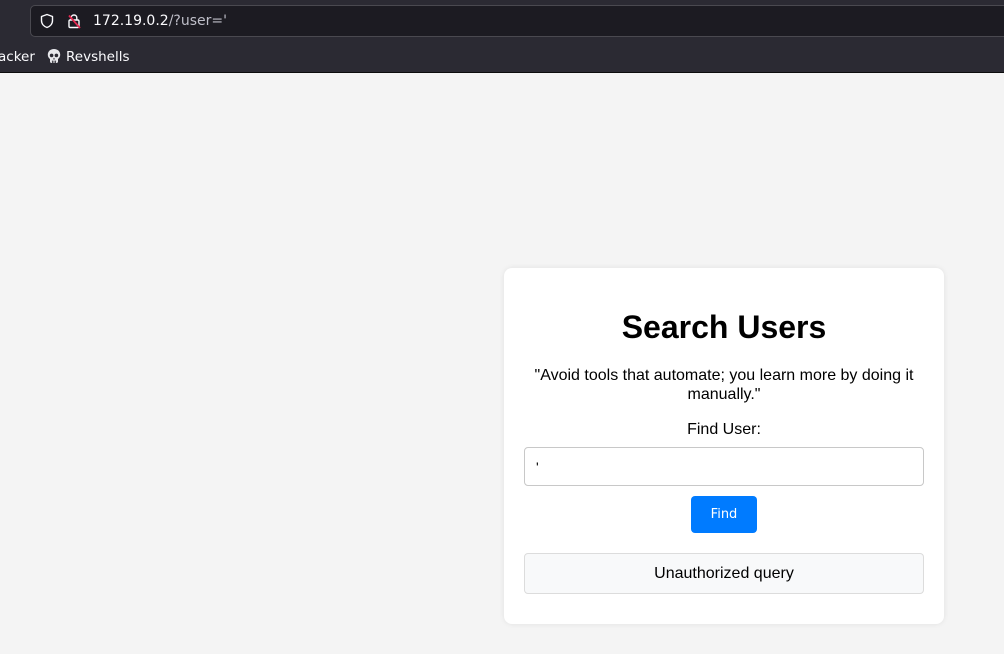  What do you see at coordinates (74, 21) in the screenshot?
I see `insecure-lock-icon` at bounding box center [74, 21].